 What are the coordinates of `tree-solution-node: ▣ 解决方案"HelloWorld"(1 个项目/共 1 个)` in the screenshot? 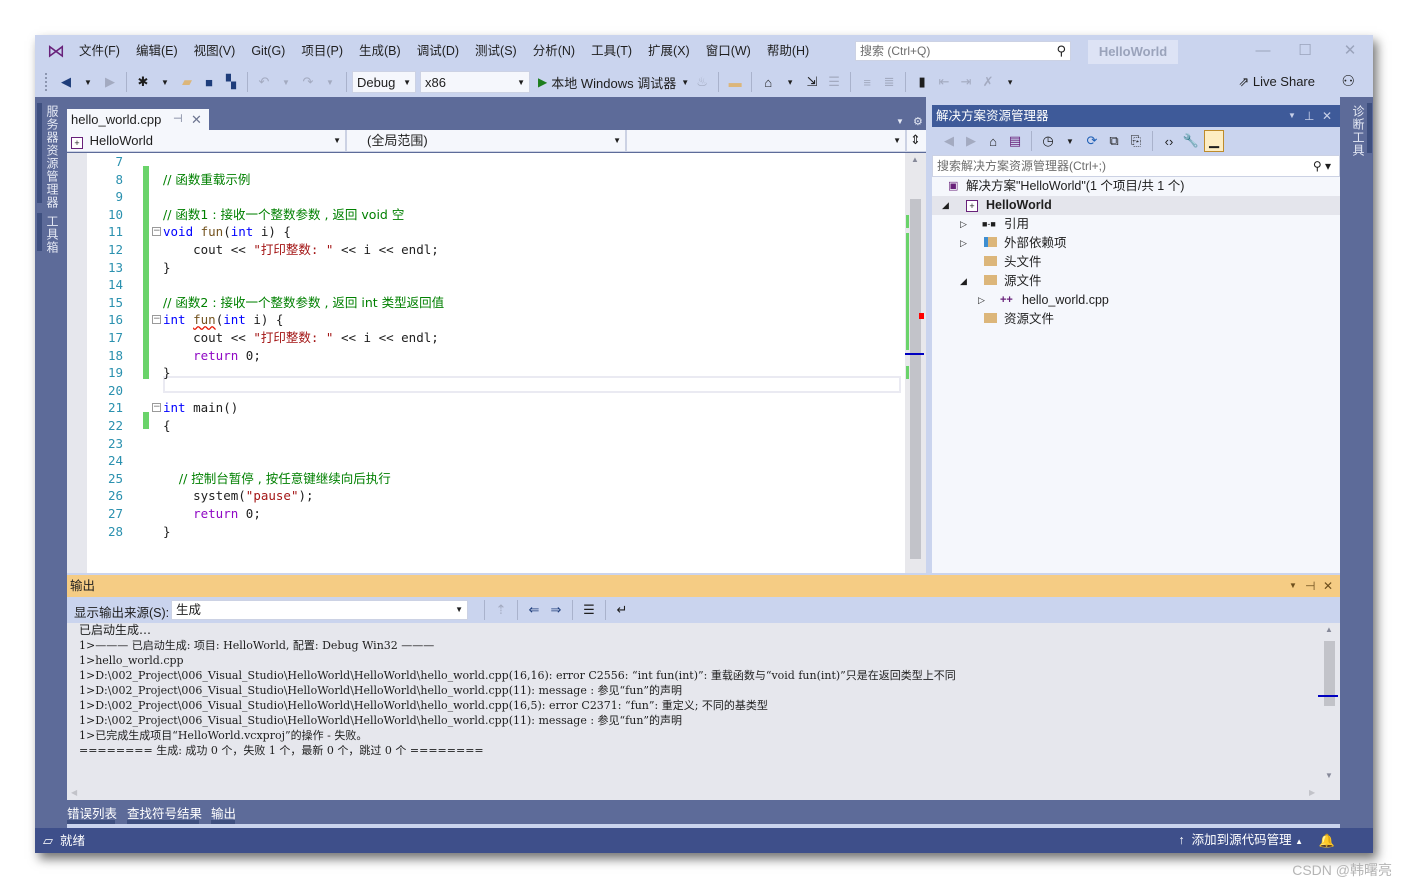 It's located at (1136, 186).